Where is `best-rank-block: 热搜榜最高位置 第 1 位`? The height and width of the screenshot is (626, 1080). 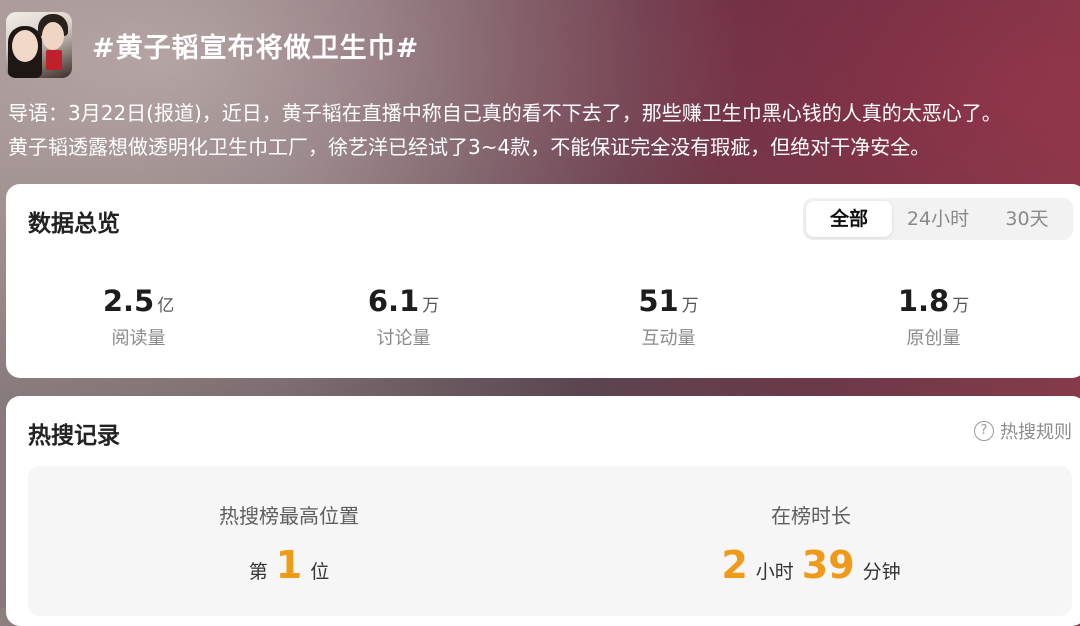 best-rank-block: 热搜榜最高位置 第 1 位 is located at coordinates (289, 541).